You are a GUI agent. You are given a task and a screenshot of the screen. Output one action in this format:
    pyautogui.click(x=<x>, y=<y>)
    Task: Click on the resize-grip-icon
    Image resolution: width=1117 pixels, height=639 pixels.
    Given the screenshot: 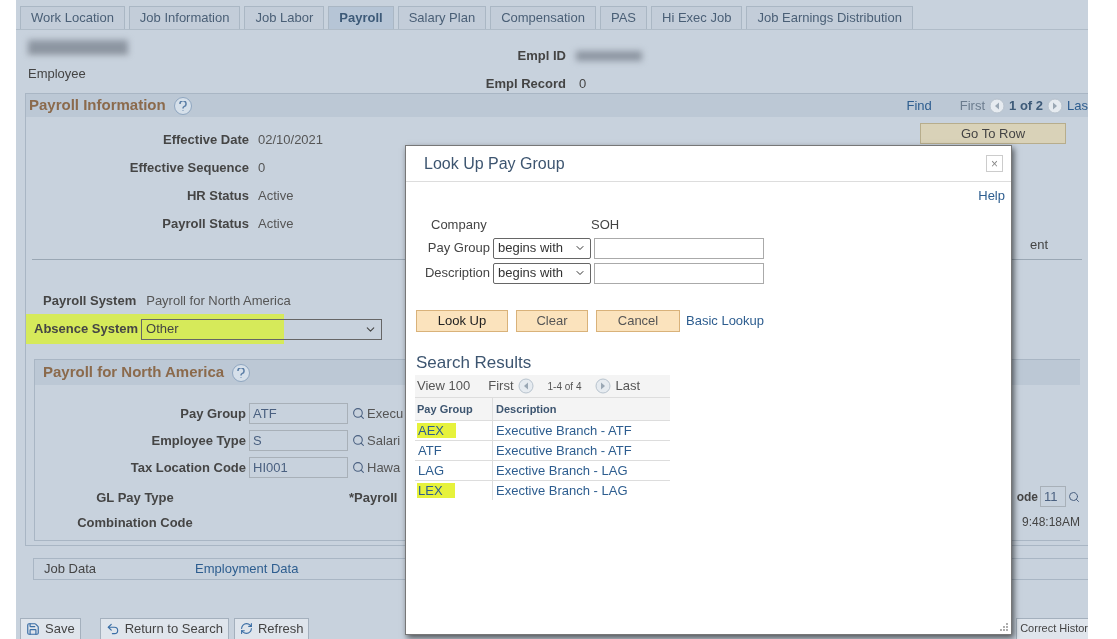 What is the action you would take?
    pyautogui.click(x=1004, y=627)
    